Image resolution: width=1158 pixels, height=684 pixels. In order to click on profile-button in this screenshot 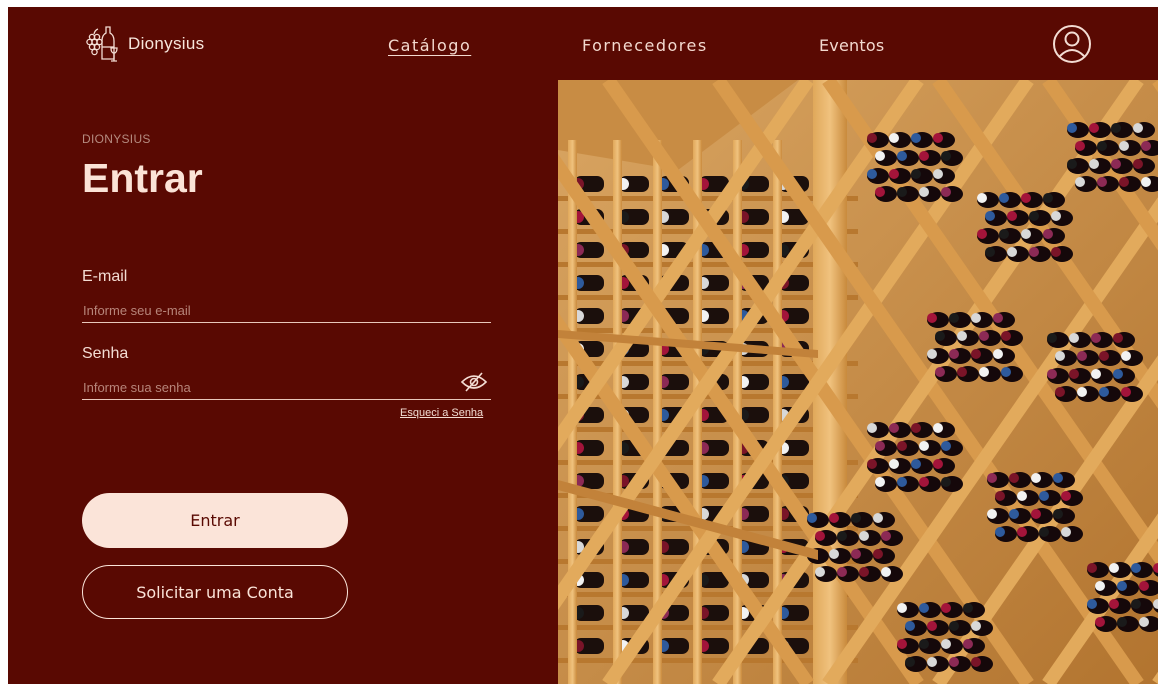, I will do `click(1072, 44)`.